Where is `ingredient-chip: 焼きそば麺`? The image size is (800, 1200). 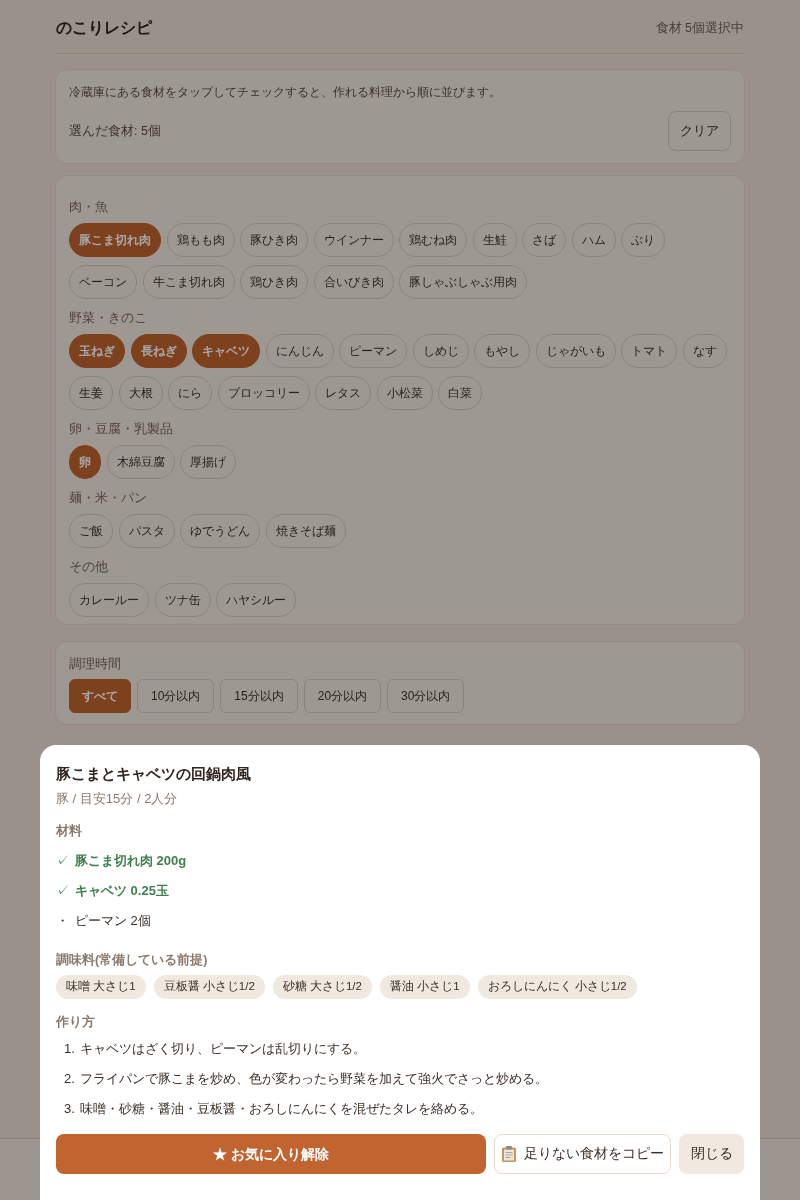 ingredient-chip: 焼きそば麺 is located at coordinates (305, 531).